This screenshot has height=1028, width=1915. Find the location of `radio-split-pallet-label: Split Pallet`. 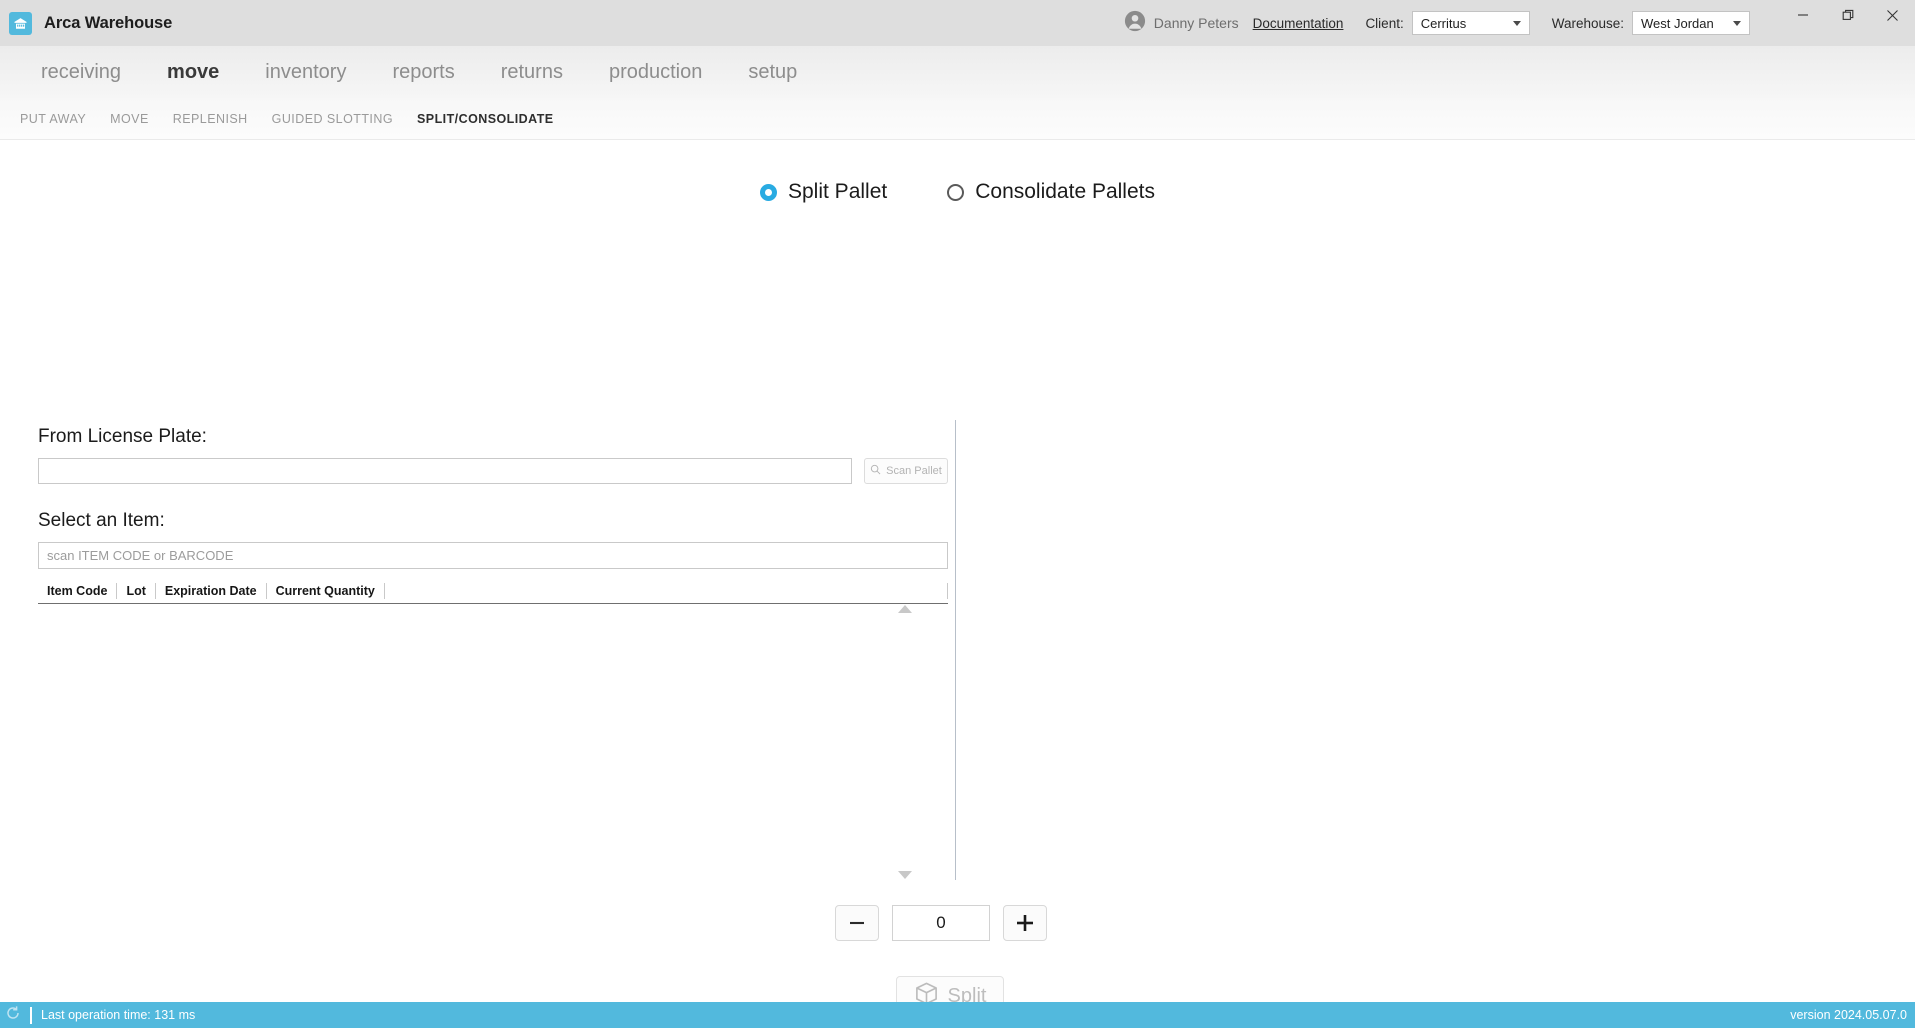

radio-split-pallet-label: Split Pallet is located at coordinates (838, 191).